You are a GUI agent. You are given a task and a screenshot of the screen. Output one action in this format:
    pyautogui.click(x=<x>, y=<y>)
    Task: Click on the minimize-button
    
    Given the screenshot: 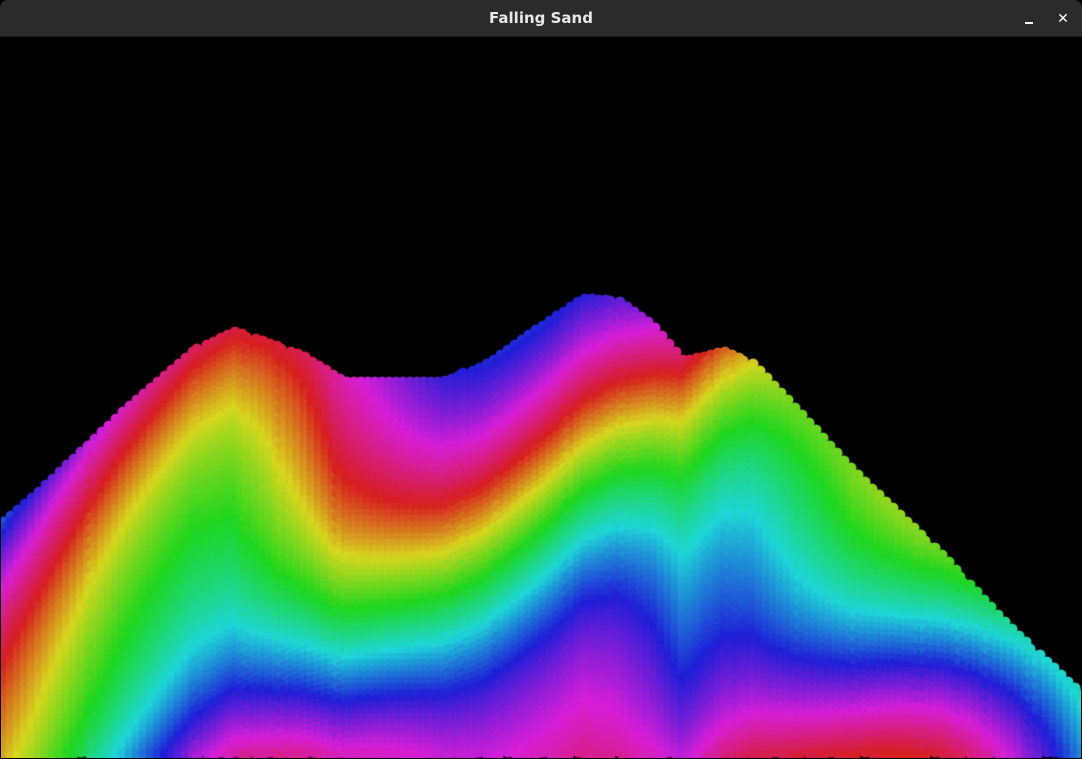 What is the action you would take?
    pyautogui.click(x=1029, y=19)
    